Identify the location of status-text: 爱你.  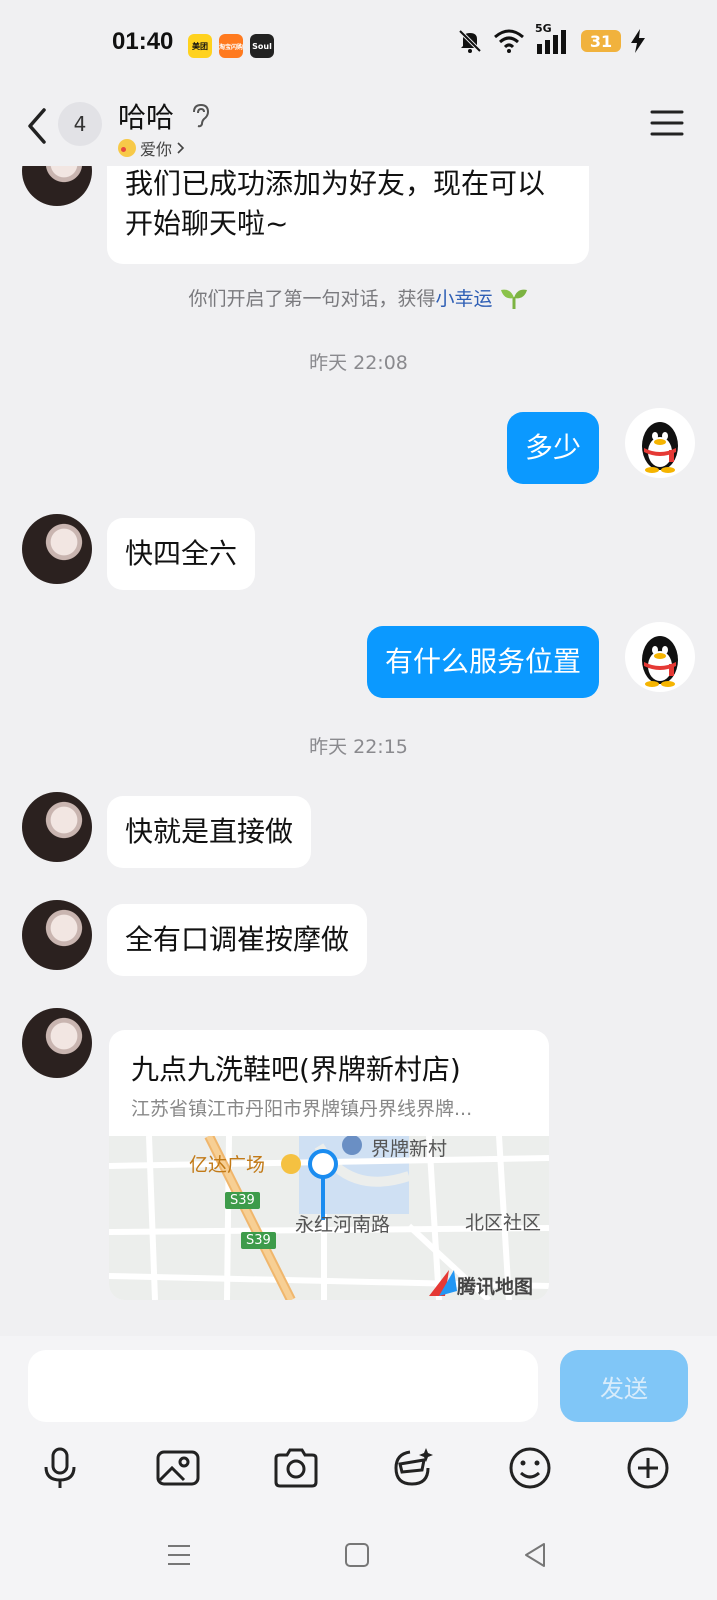
(156, 149).